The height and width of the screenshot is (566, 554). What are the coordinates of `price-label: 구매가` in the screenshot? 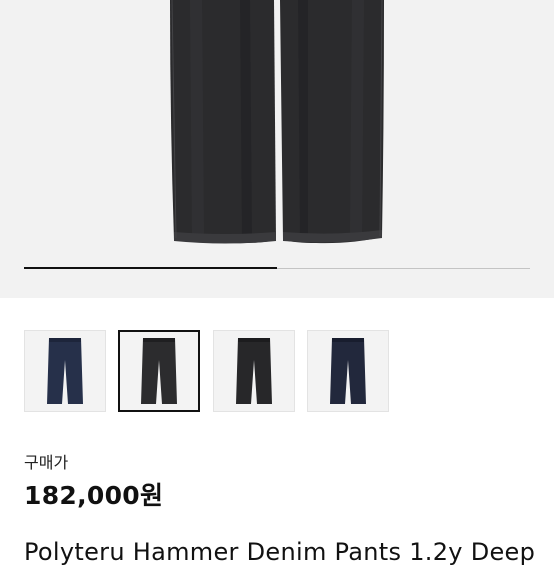 It's located at (46, 462).